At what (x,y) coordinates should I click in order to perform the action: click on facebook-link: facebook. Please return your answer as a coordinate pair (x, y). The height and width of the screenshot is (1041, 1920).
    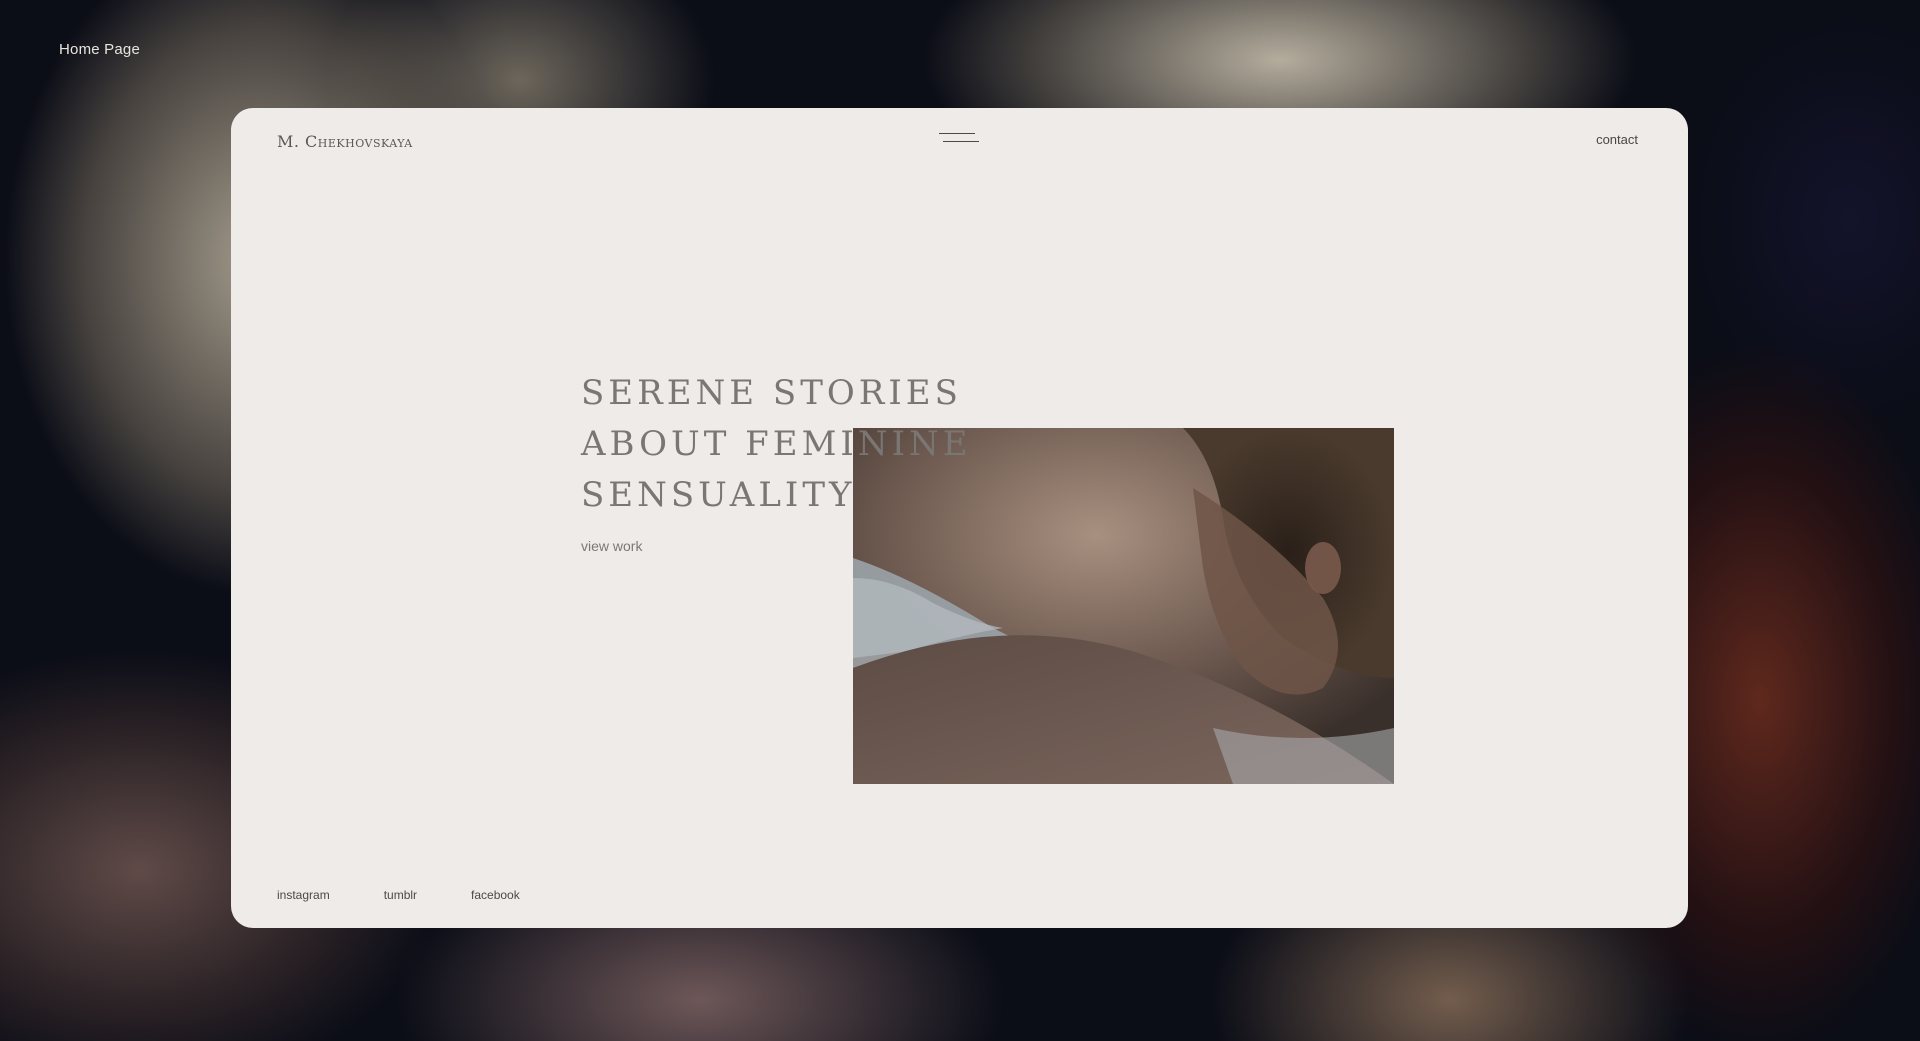
    Looking at the image, I should click on (495, 895).